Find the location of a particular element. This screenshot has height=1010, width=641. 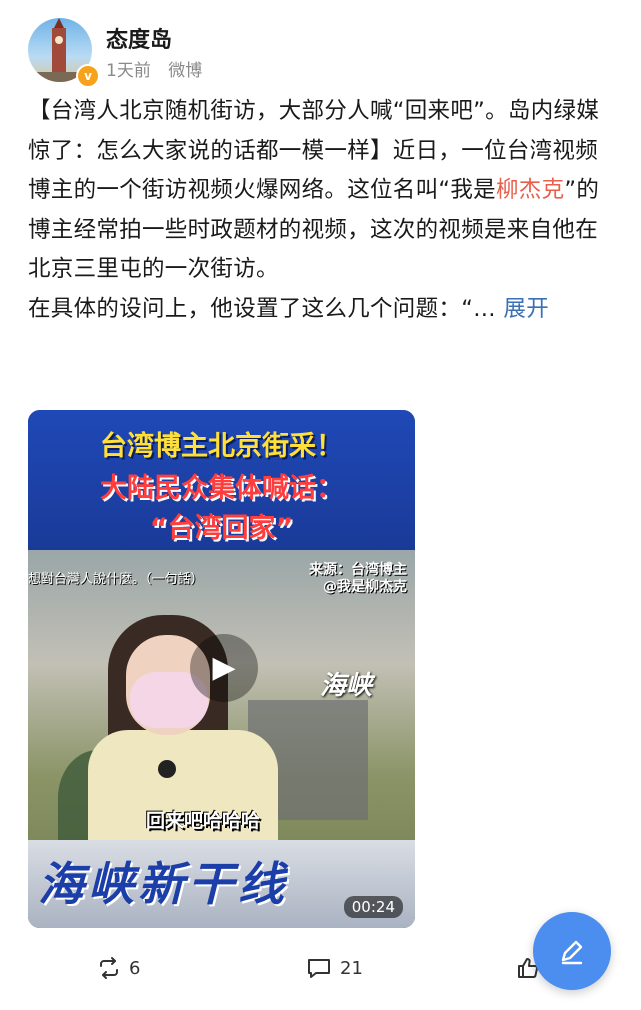

repost-count: 6 is located at coordinates (135, 968).